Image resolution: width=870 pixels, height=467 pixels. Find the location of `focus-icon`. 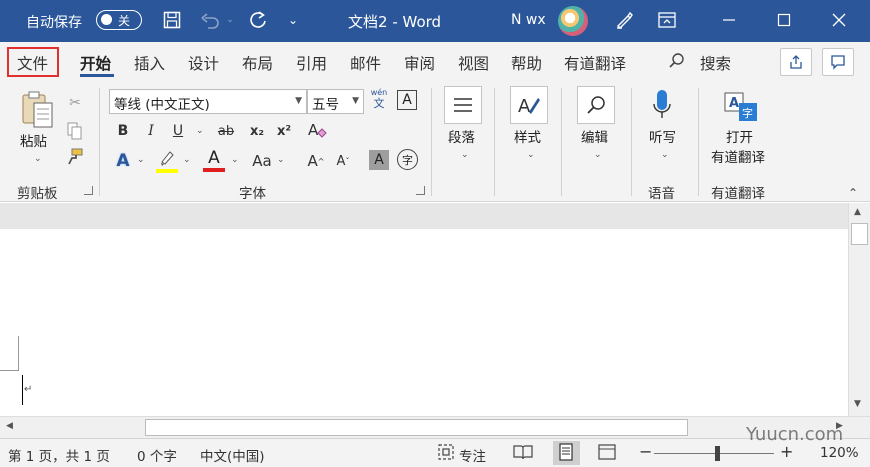

focus-icon is located at coordinates (446, 454).